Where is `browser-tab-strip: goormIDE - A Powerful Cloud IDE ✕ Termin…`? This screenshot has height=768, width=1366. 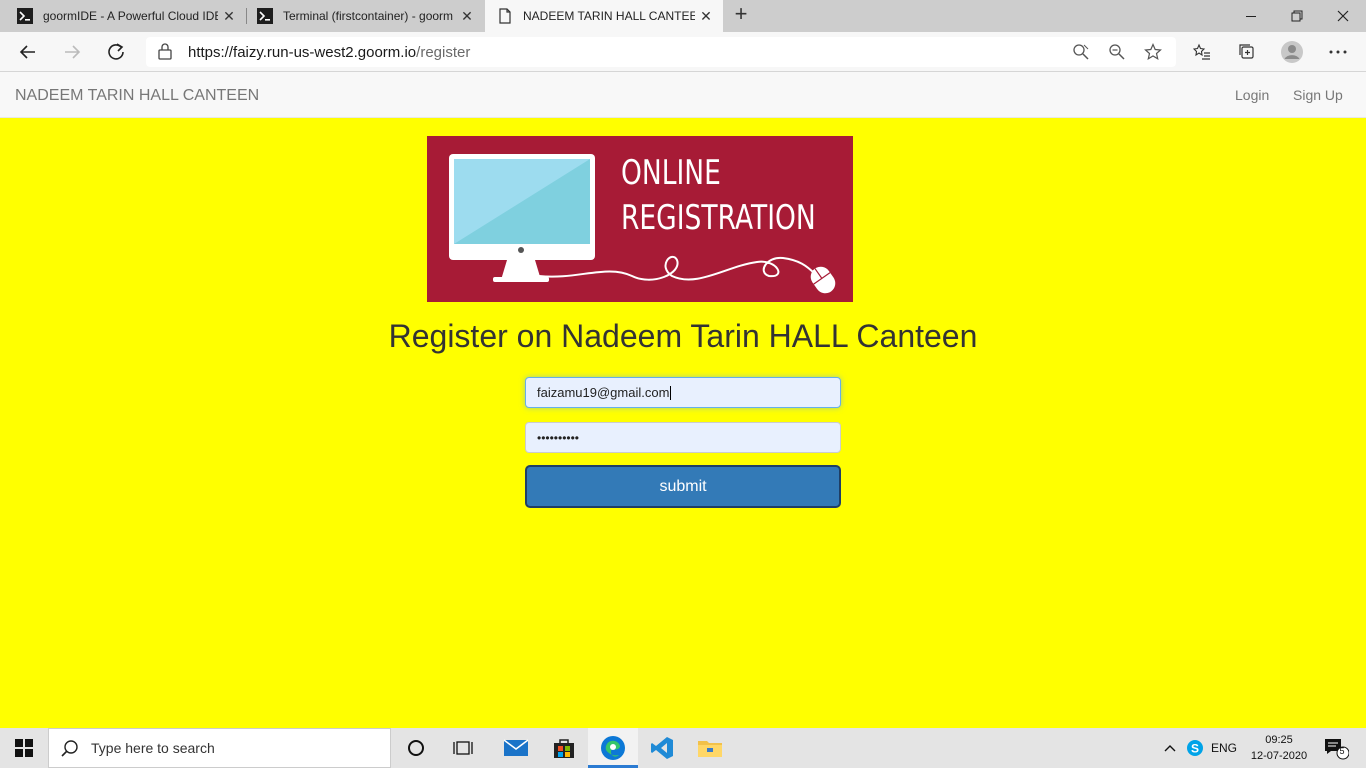 browser-tab-strip: goormIDE - A Powerful Cloud IDE ✕ Termin… is located at coordinates (683, 16).